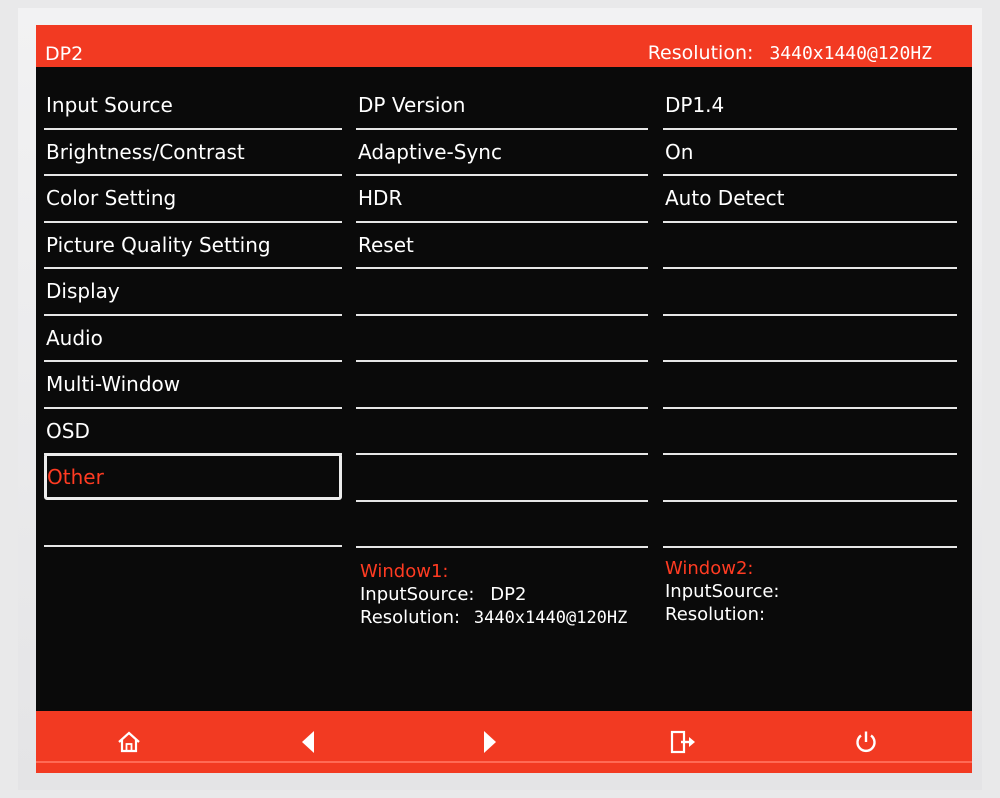 The width and height of the screenshot is (1000, 798). Describe the element at coordinates (504, 46) in the screenshot. I see `osd-header: DP2 Resolution: 3440x1440@120HZ` at that location.